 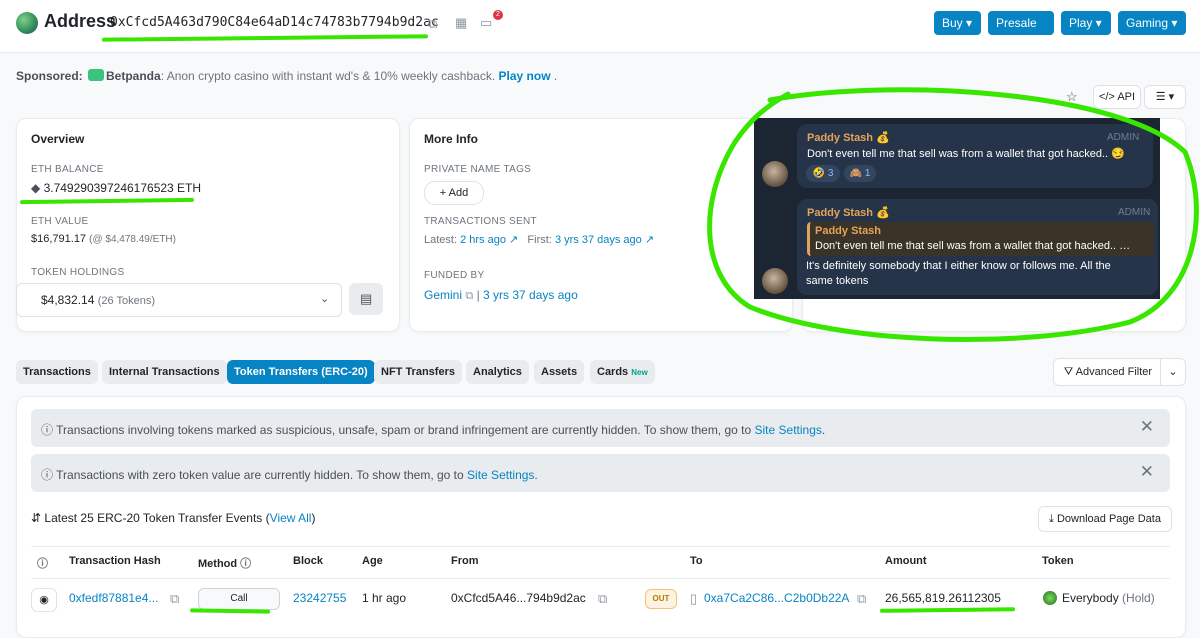 What do you see at coordinates (319, 598) in the screenshot?
I see `block-link: 23242755` at bounding box center [319, 598].